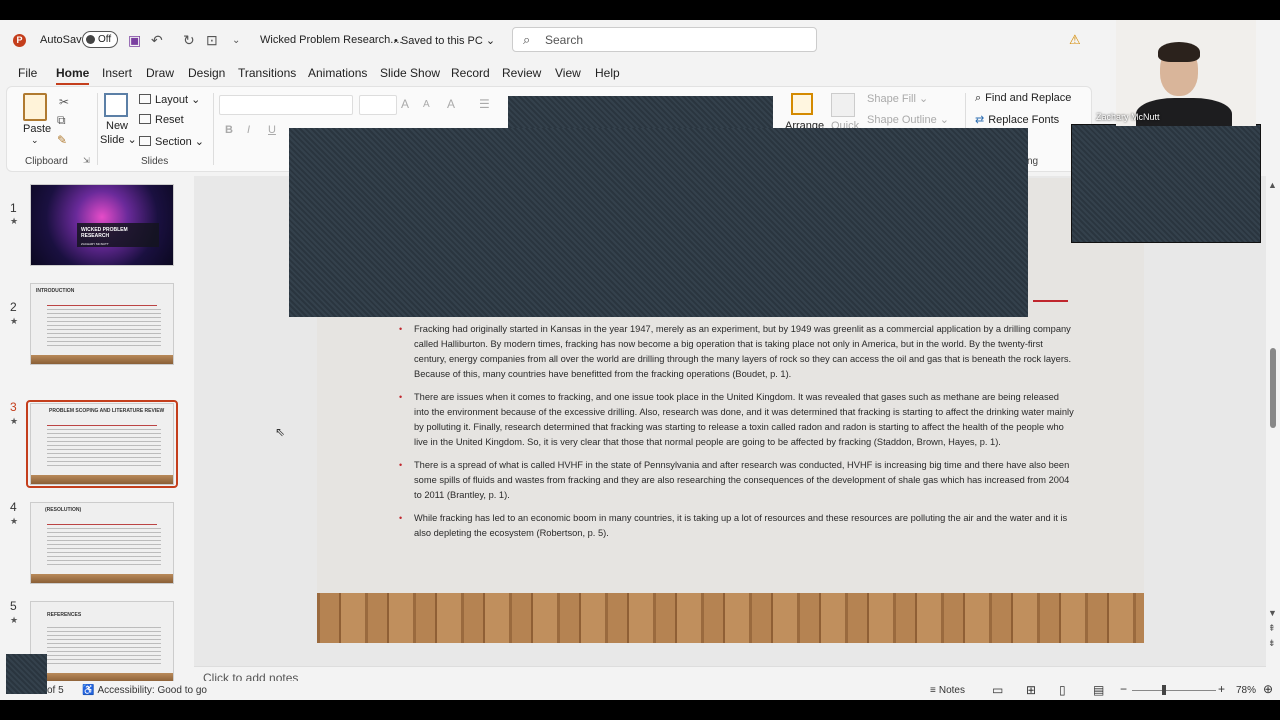  I want to click on webcam-video, so click(1186, 73).